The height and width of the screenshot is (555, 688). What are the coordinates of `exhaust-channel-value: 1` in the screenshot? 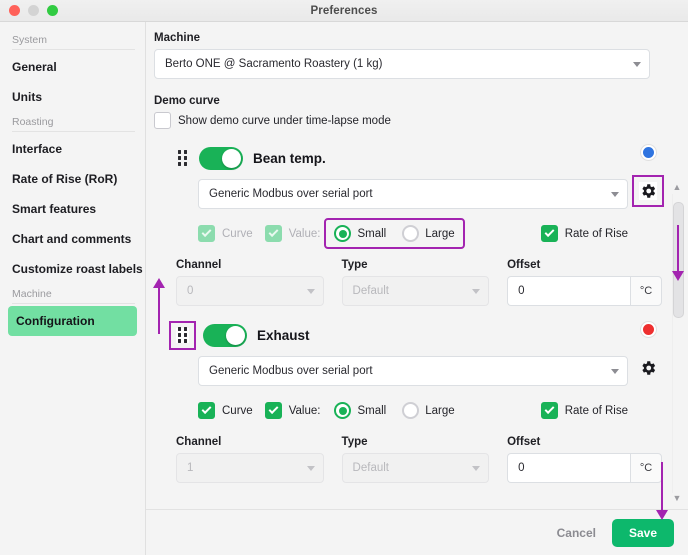 It's located at (190, 468).